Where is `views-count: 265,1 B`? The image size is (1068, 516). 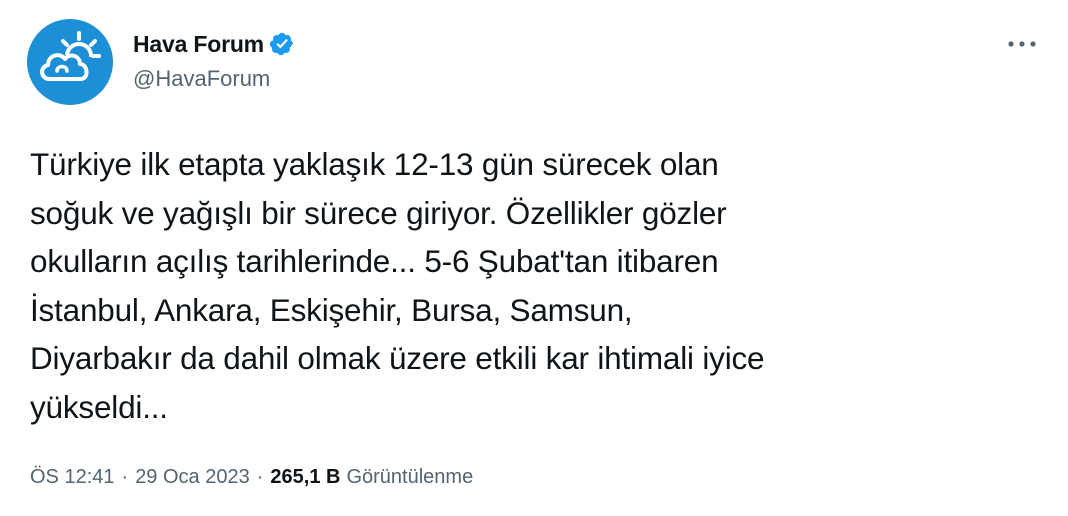 views-count: 265,1 B is located at coordinates (305, 477).